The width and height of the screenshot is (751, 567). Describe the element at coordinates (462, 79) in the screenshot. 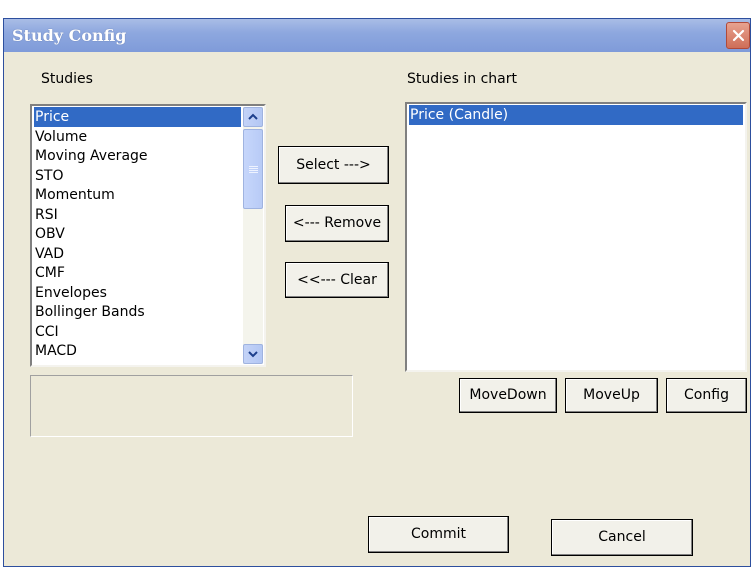

I see `studies-in-chart-label: Studies in chart` at that location.